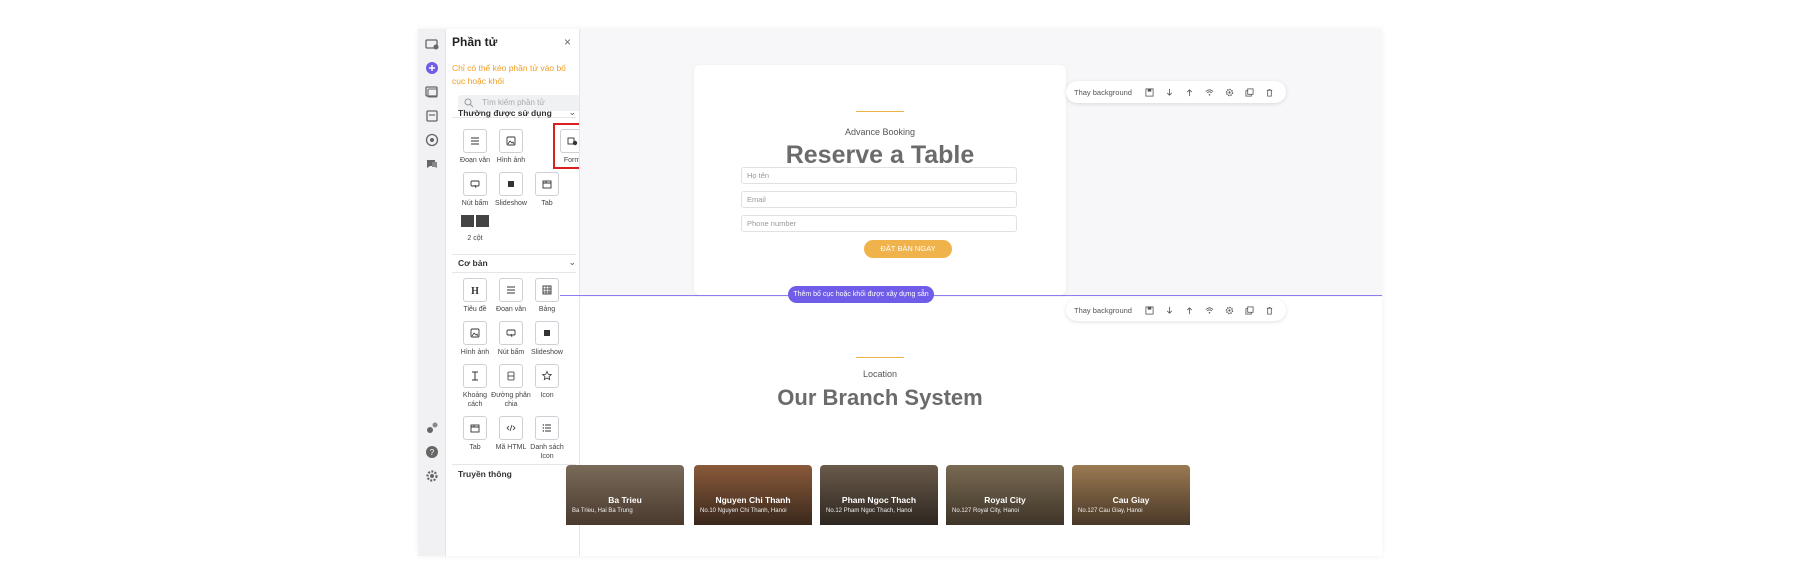  What do you see at coordinates (475, 221) in the screenshot?
I see `two-column-icon` at bounding box center [475, 221].